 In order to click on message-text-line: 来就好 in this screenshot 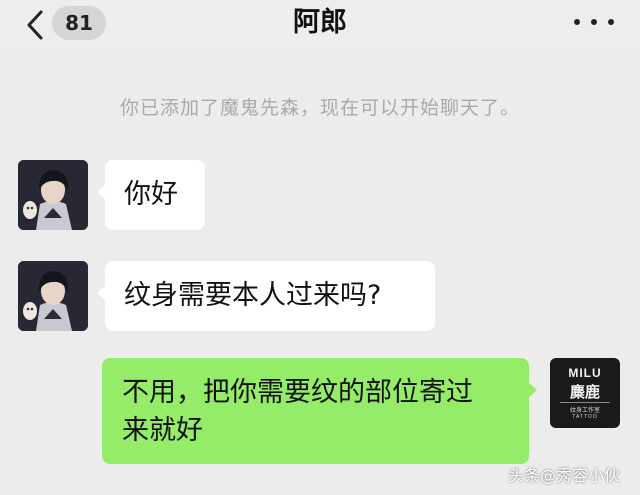, I will do `click(162, 430)`.